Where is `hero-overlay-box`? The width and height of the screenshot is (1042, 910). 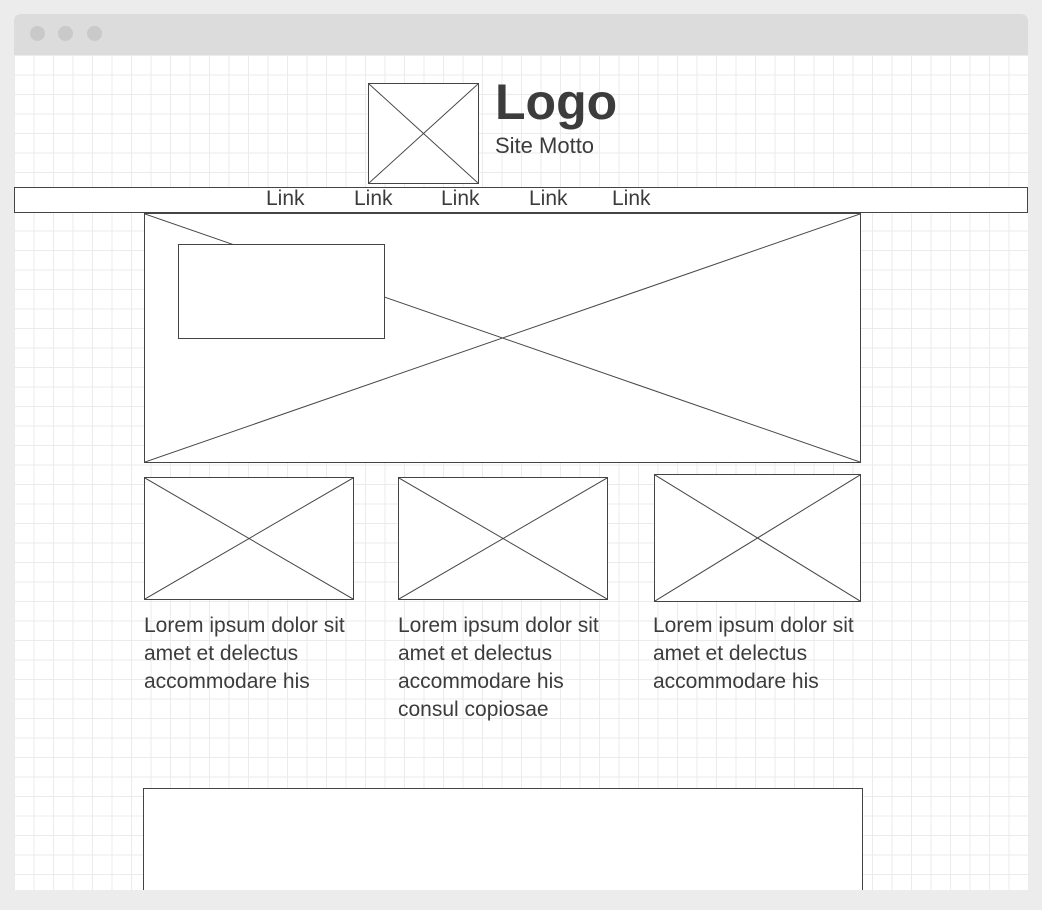
hero-overlay-box is located at coordinates (281, 291).